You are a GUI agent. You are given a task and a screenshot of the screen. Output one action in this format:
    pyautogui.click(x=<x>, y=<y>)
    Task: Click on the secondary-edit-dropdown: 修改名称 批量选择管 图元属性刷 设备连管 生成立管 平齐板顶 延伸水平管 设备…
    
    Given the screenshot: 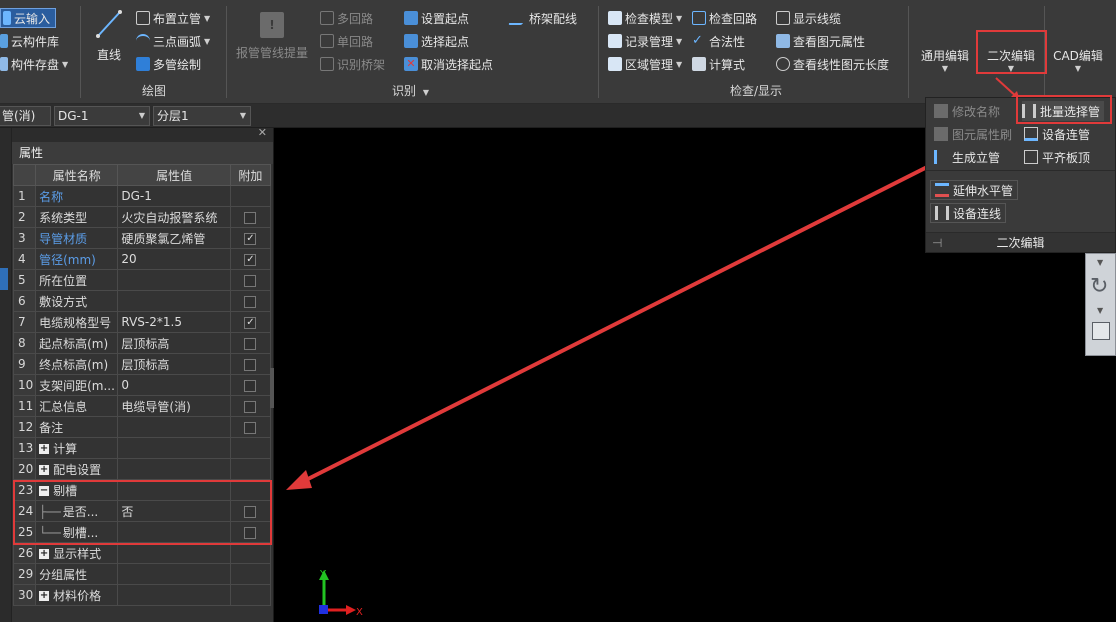 What is the action you would take?
    pyautogui.click(x=1020, y=175)
    